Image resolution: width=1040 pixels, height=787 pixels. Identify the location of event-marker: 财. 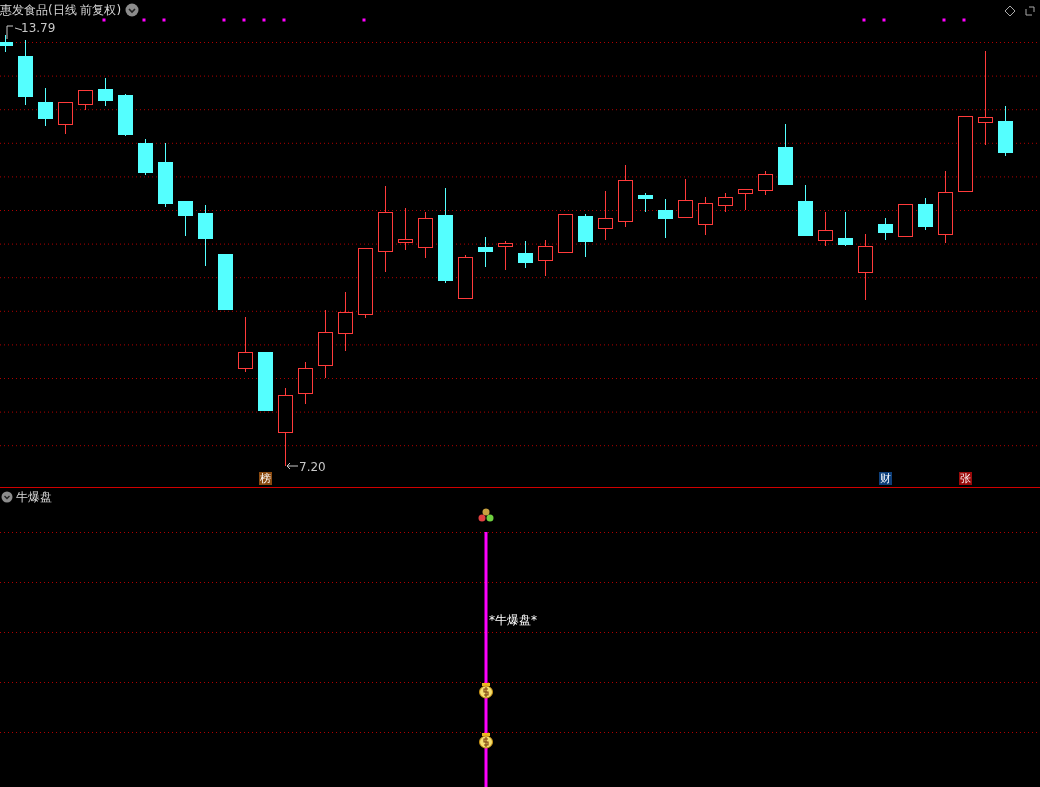
(885, 478).